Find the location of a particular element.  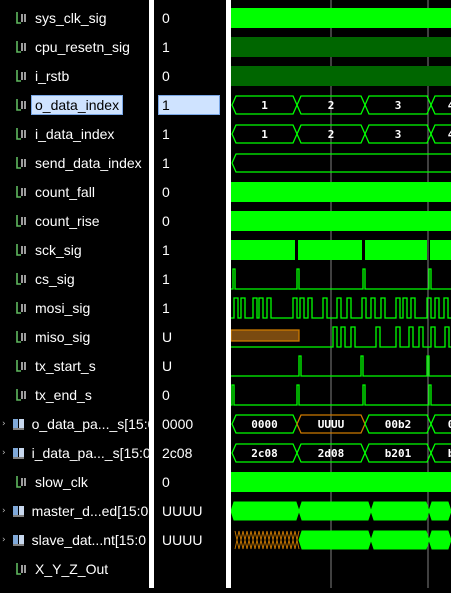

signal-row: i_data_index is located at coordinates (74, 133).